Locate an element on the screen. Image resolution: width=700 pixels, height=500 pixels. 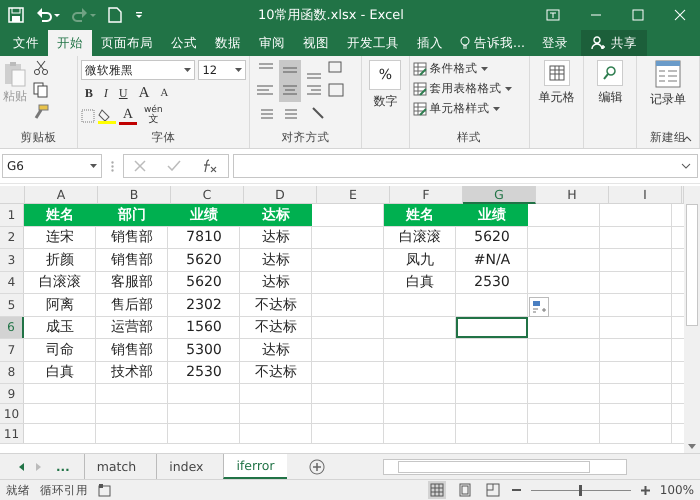
status-text: 就绪 is located at coordinates (18, 490).